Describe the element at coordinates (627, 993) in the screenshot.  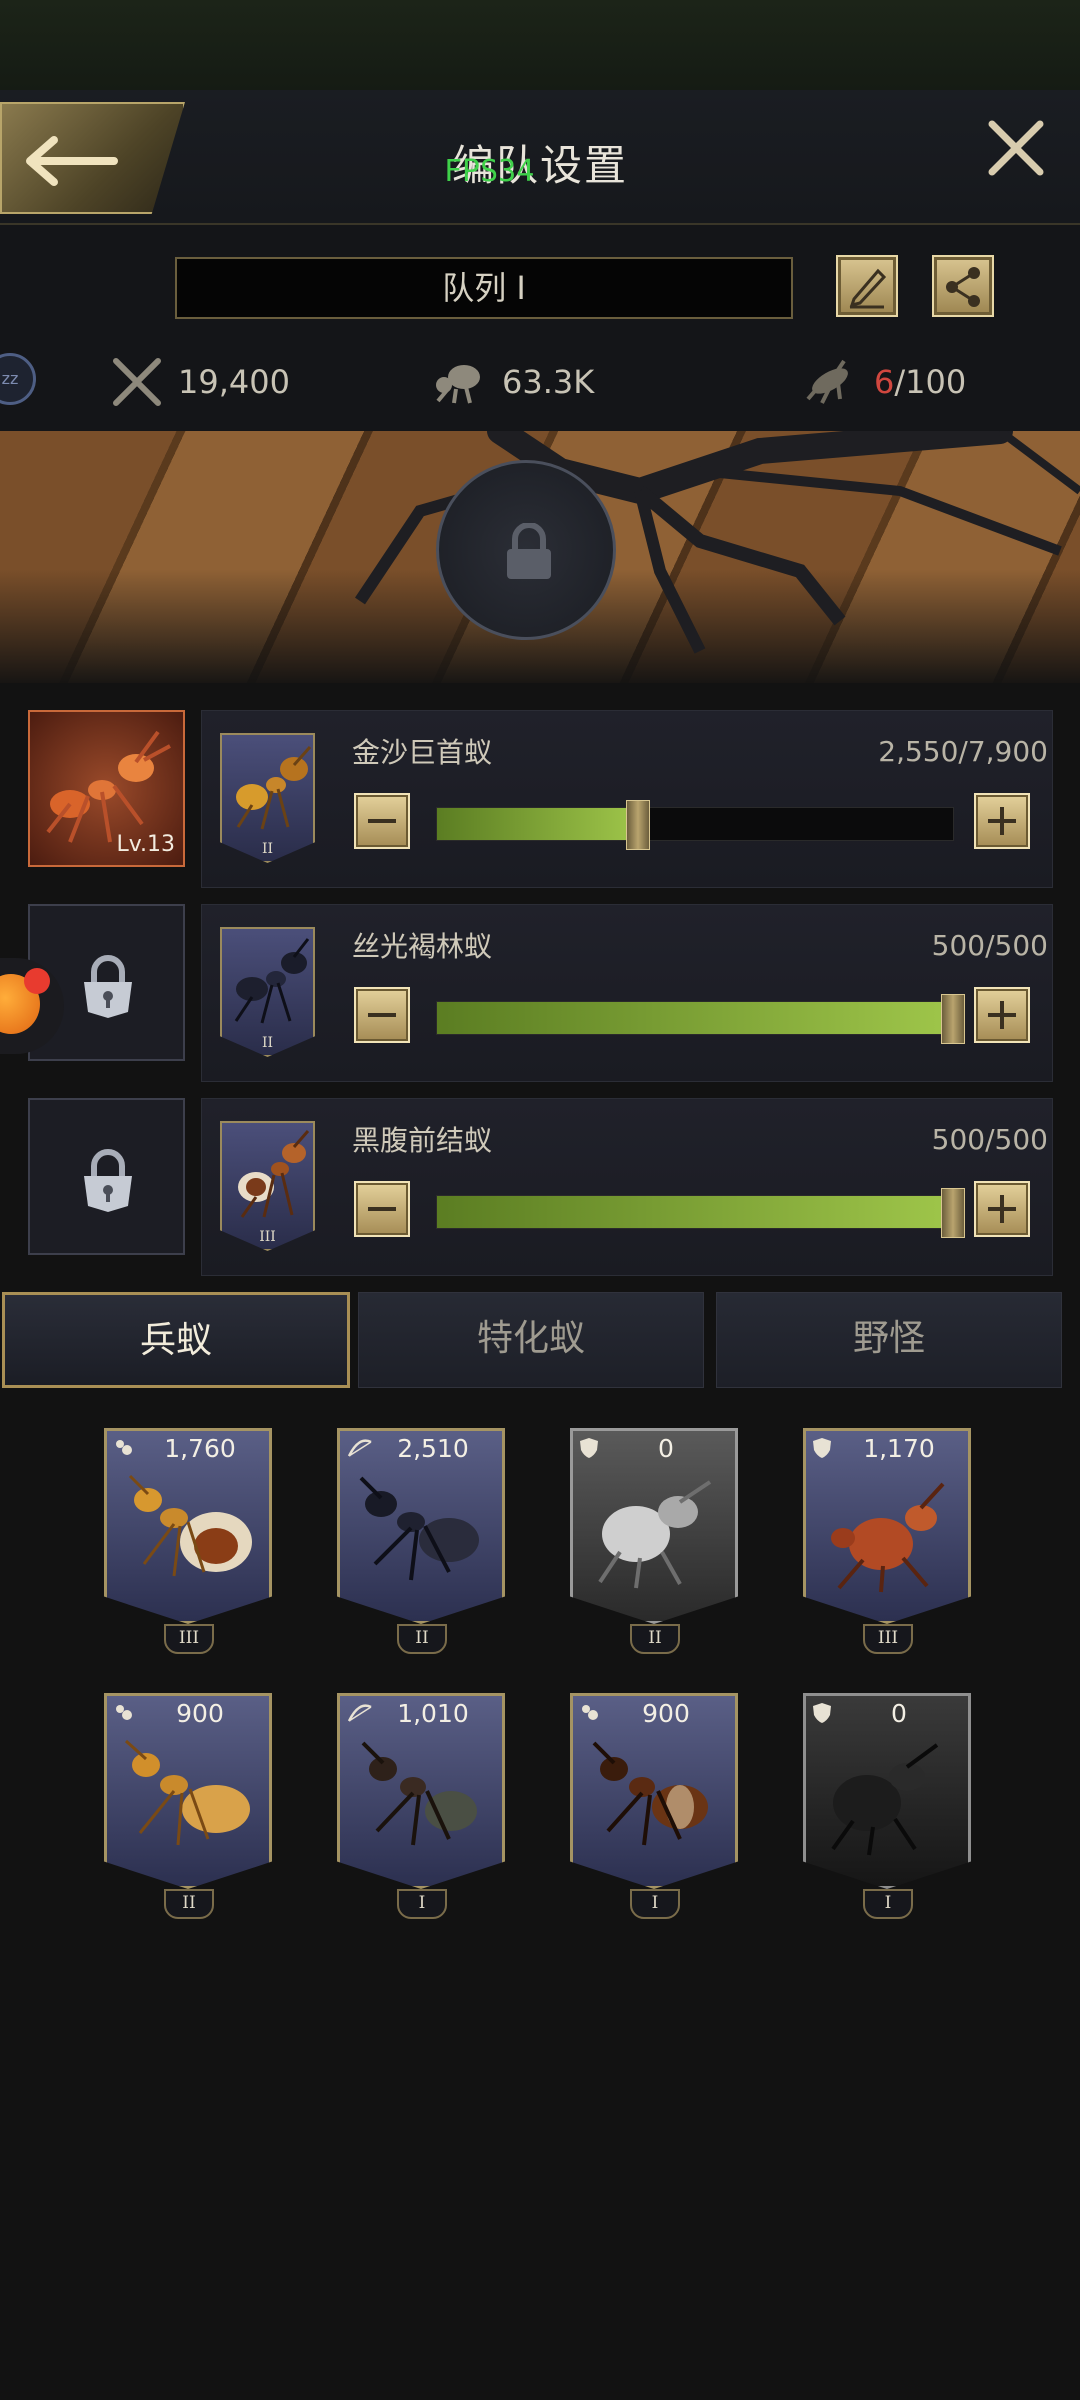
I see `troop-card: II 丝光褐林蚁 500/500` at that location.